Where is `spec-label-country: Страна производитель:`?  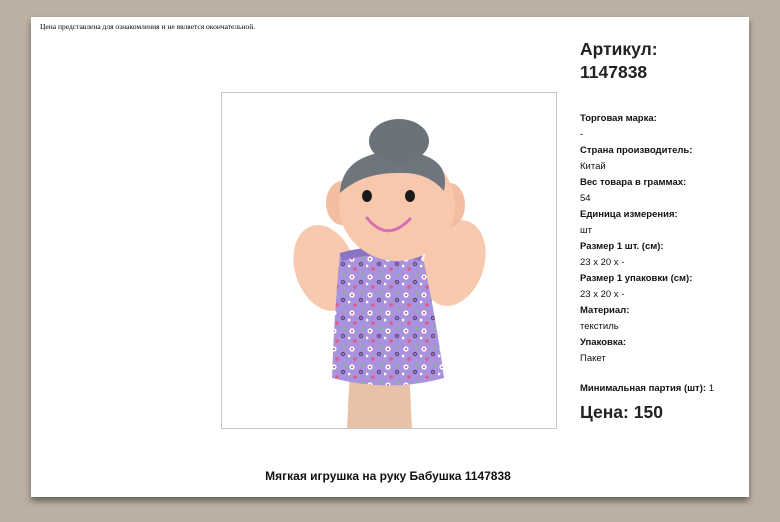
spec-label-country: Страна производитель: is located at coordinates (636, 150).